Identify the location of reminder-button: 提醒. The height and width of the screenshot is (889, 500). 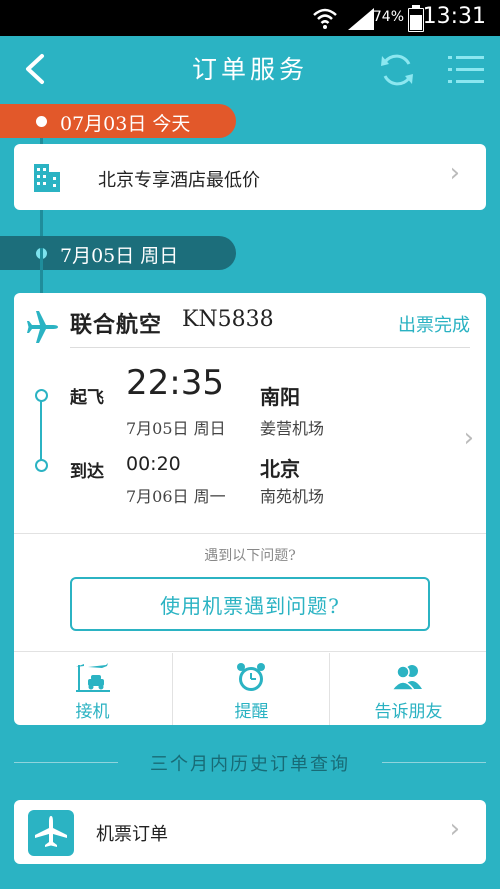
(251, 689).